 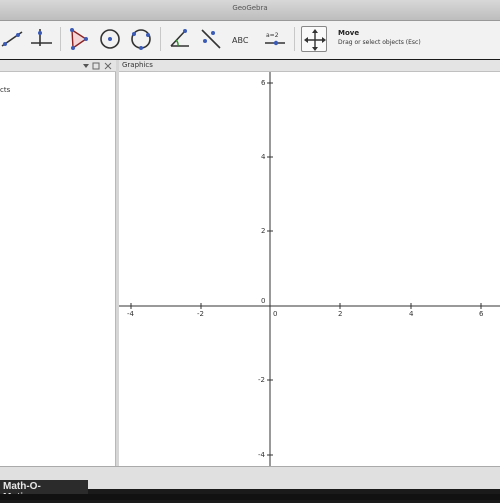 I want to click on polygon-tool-button, so click(x=79, y=39).